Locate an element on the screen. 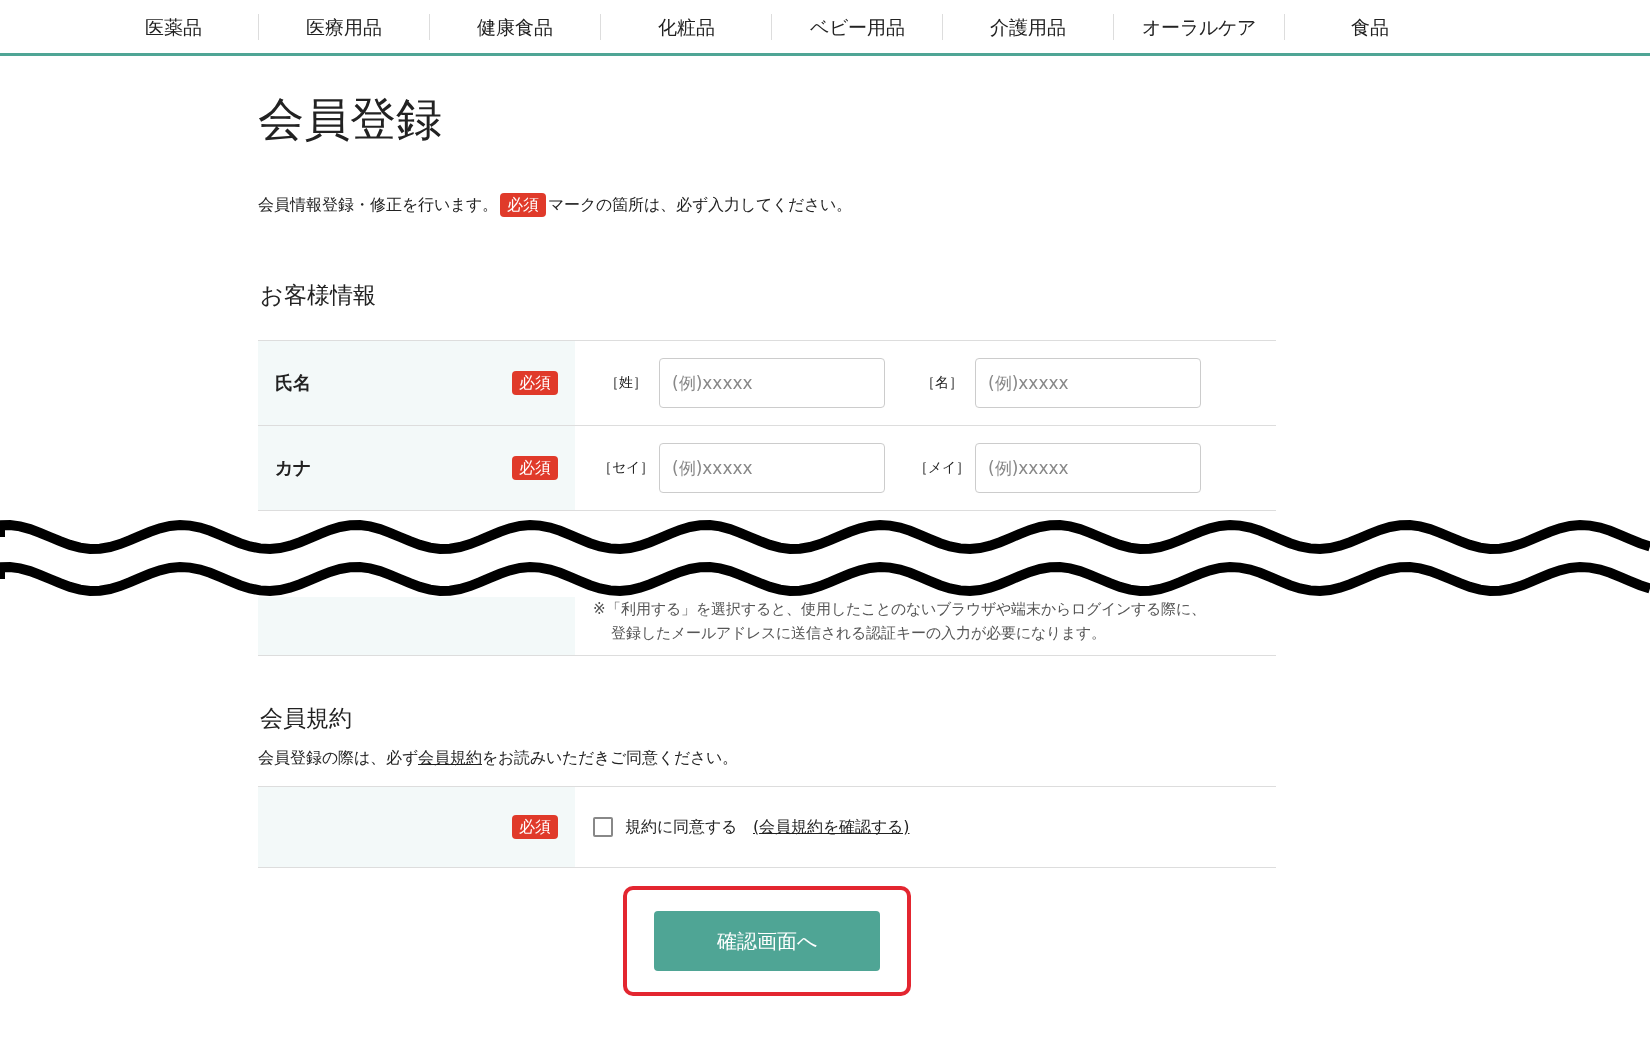  nav-link: 食品 is located at coordinates (1370, 26).